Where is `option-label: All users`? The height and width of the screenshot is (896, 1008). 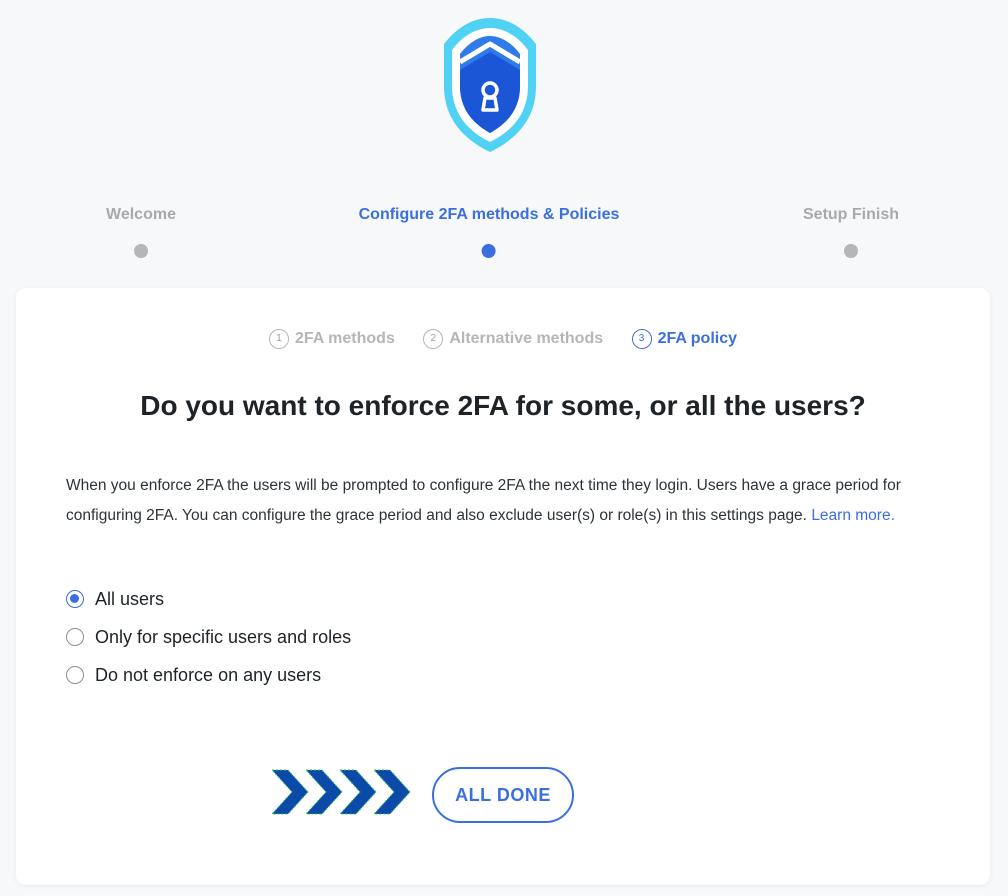 option-label: All users is located at coordinates (130, 598).